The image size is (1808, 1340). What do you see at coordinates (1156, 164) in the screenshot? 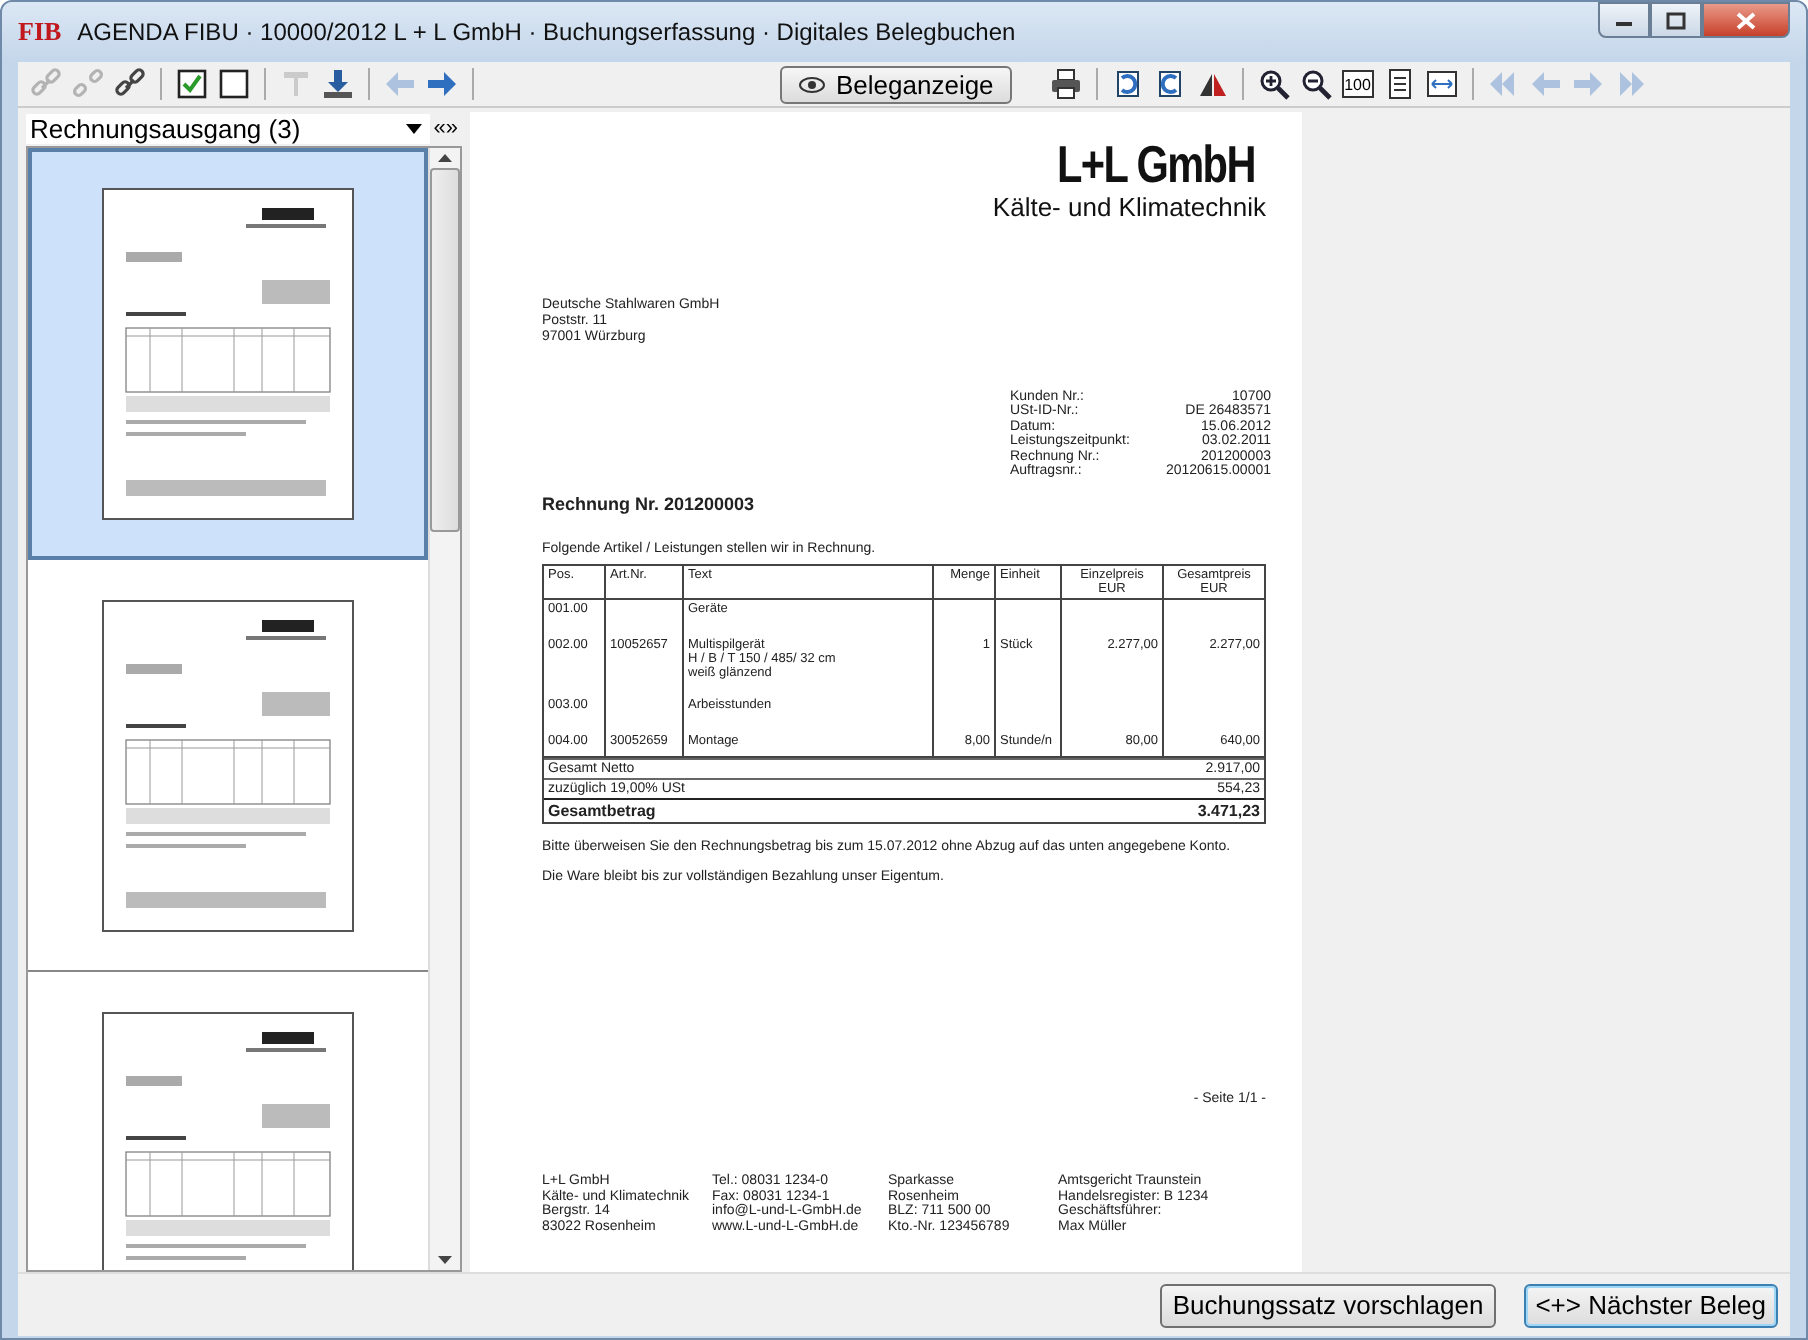
I see `company-logo: L+L GmbH` at bounding box center [1156, 164].